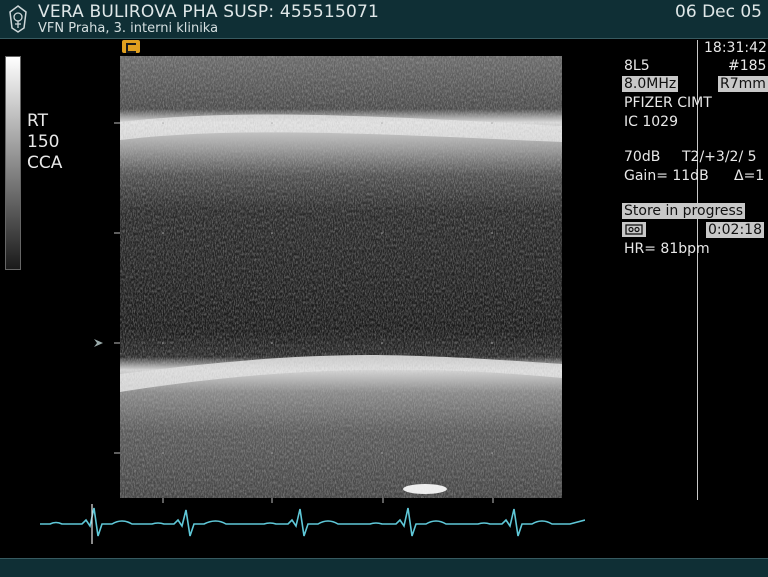 This screenshot has height=577, width=768. I want to click on scan-label: RT 150 CCA, so click(44, 142).